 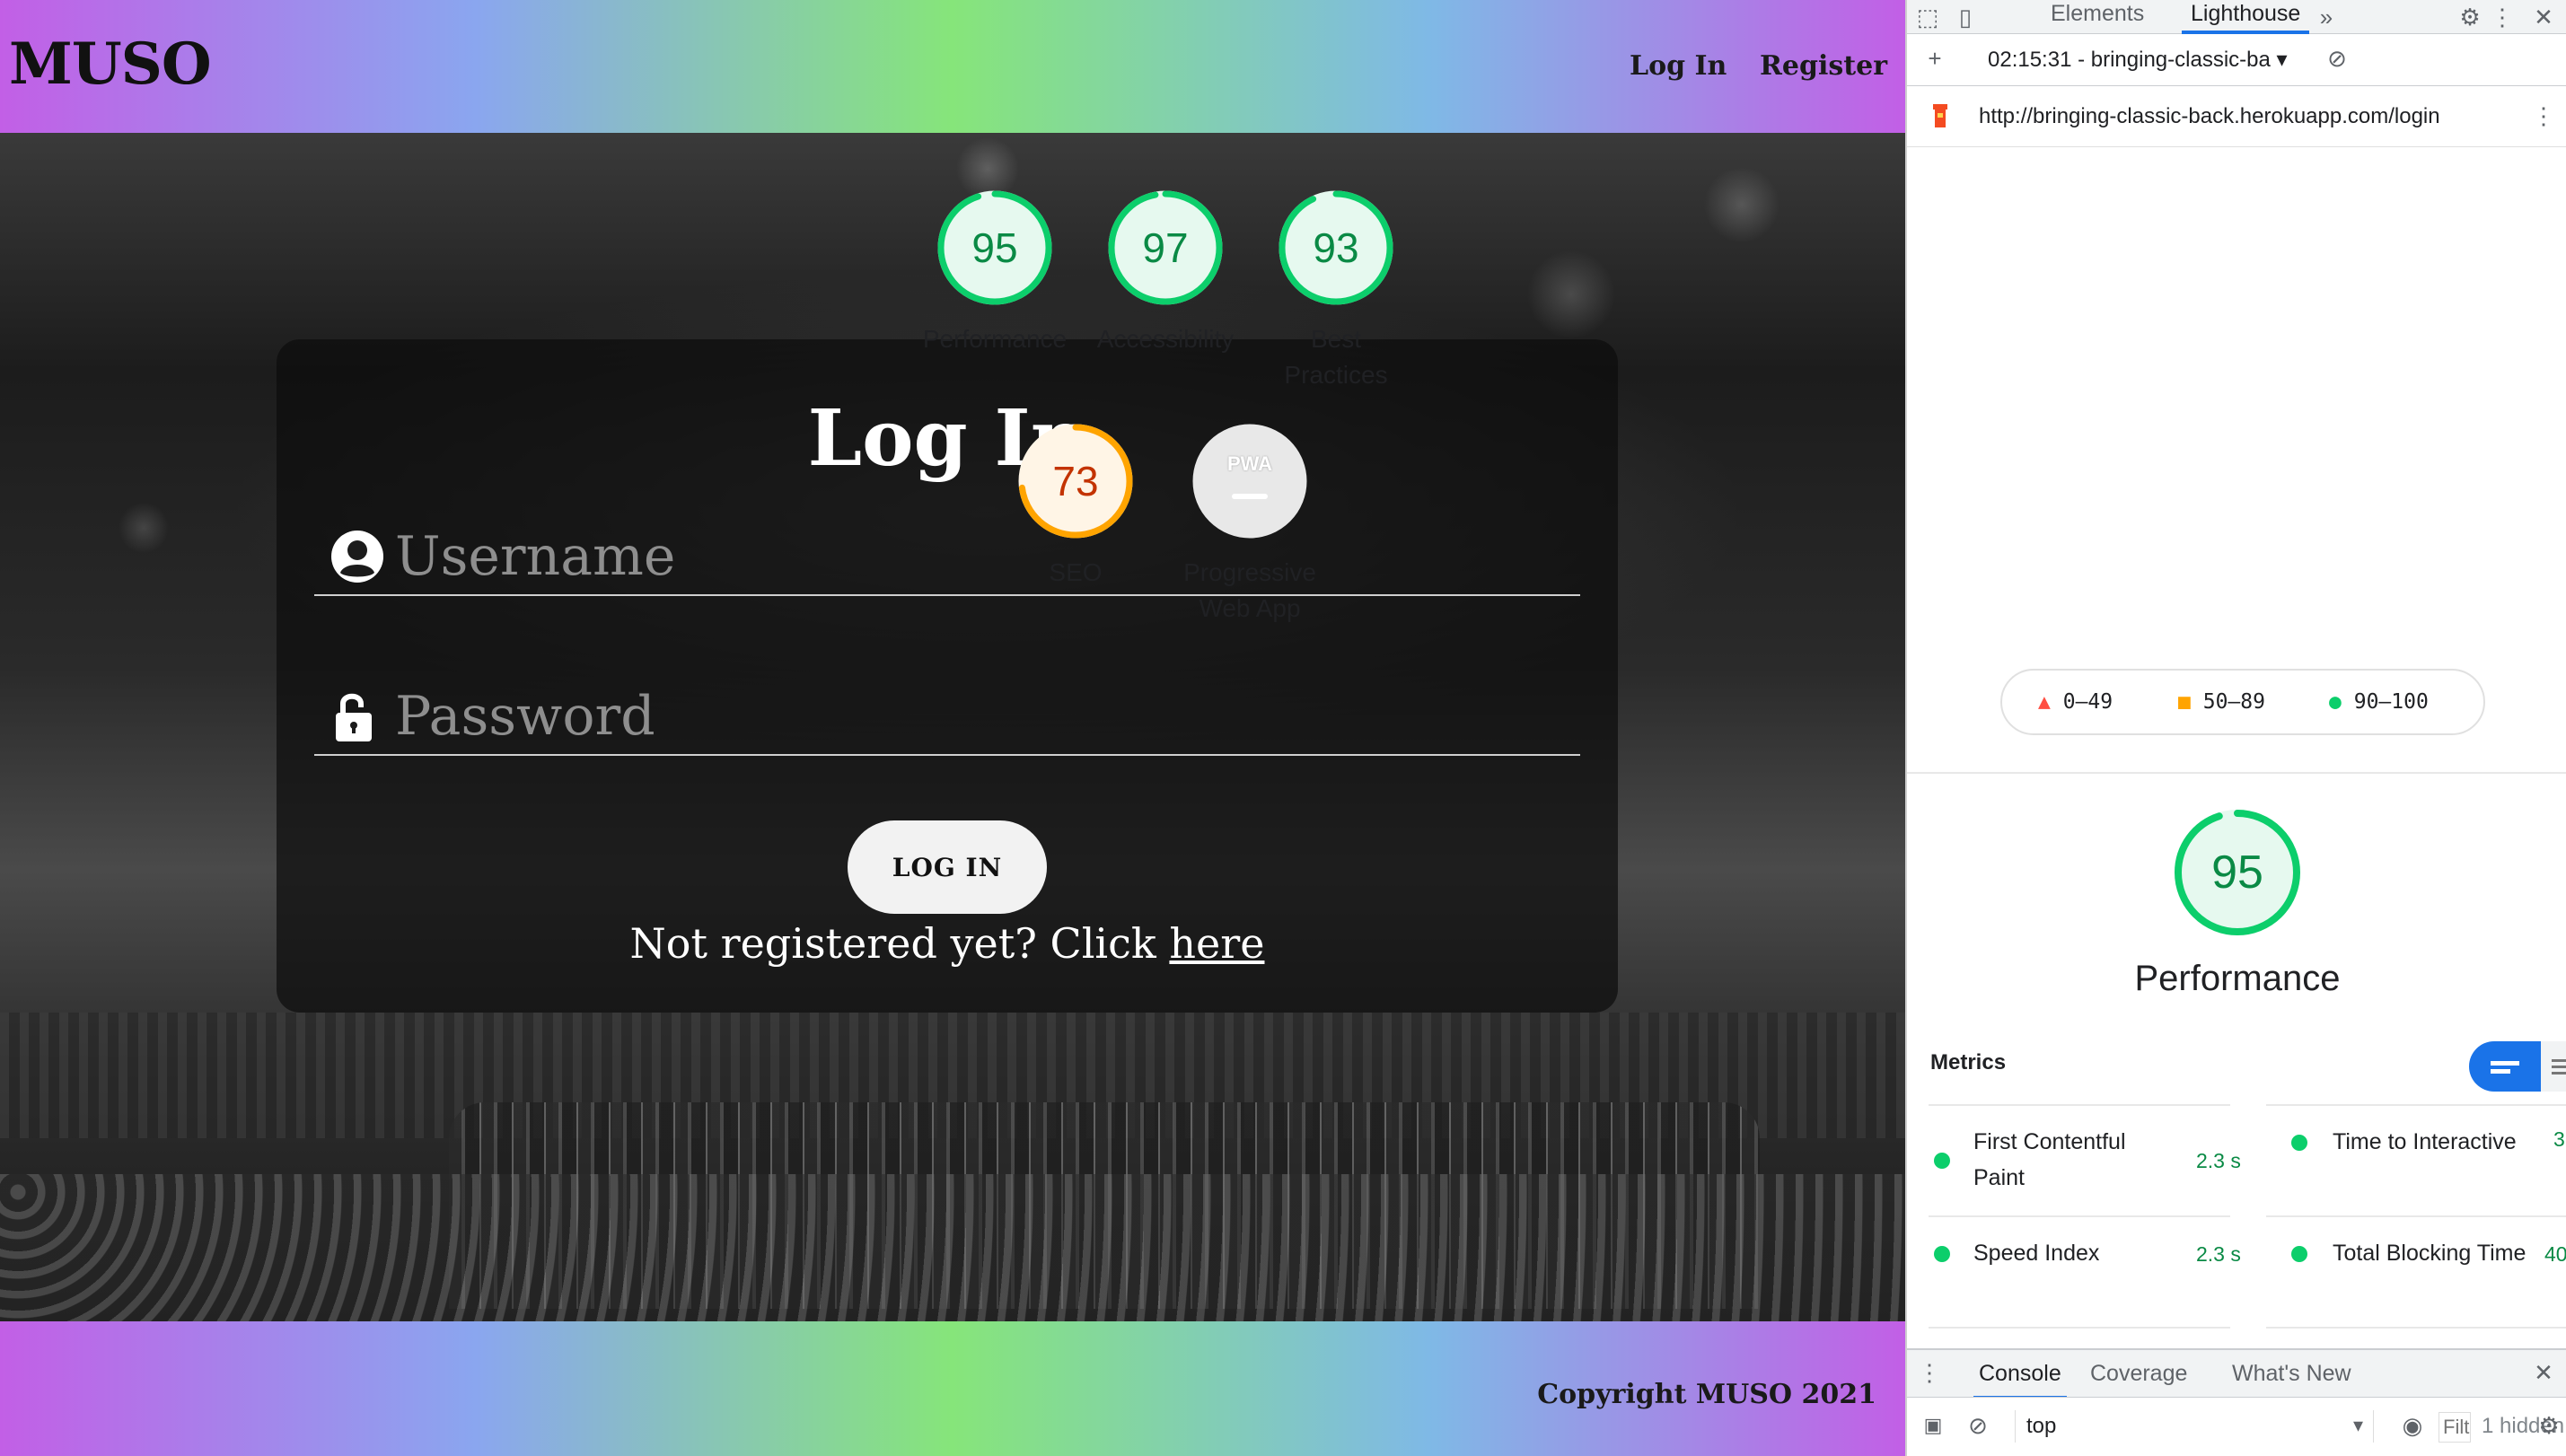 What do you see at coordinates (1678, 66) in the screenshot?
I see `nav-login-link: Log In` at bounding box center [1678, 66].